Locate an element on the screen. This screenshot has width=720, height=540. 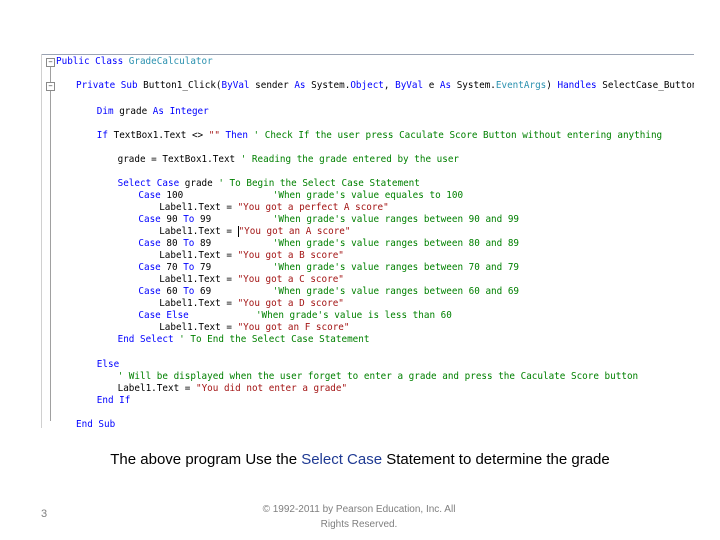
keyword-token: End Sub is located at coordinates (96, 423).